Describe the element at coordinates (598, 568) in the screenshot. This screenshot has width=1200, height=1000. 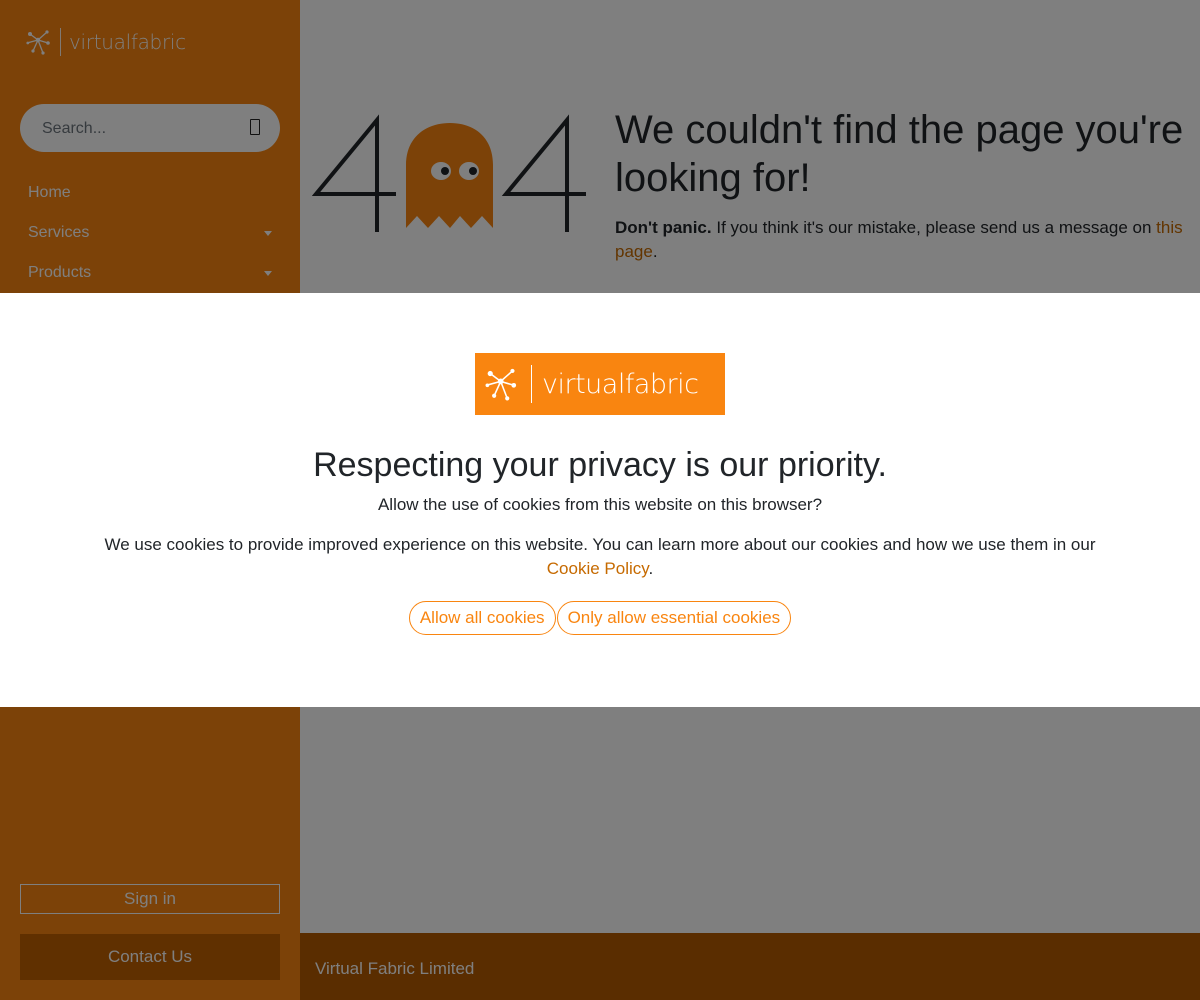
I see `cookie-policy-link: Cookie Policy` at that location.